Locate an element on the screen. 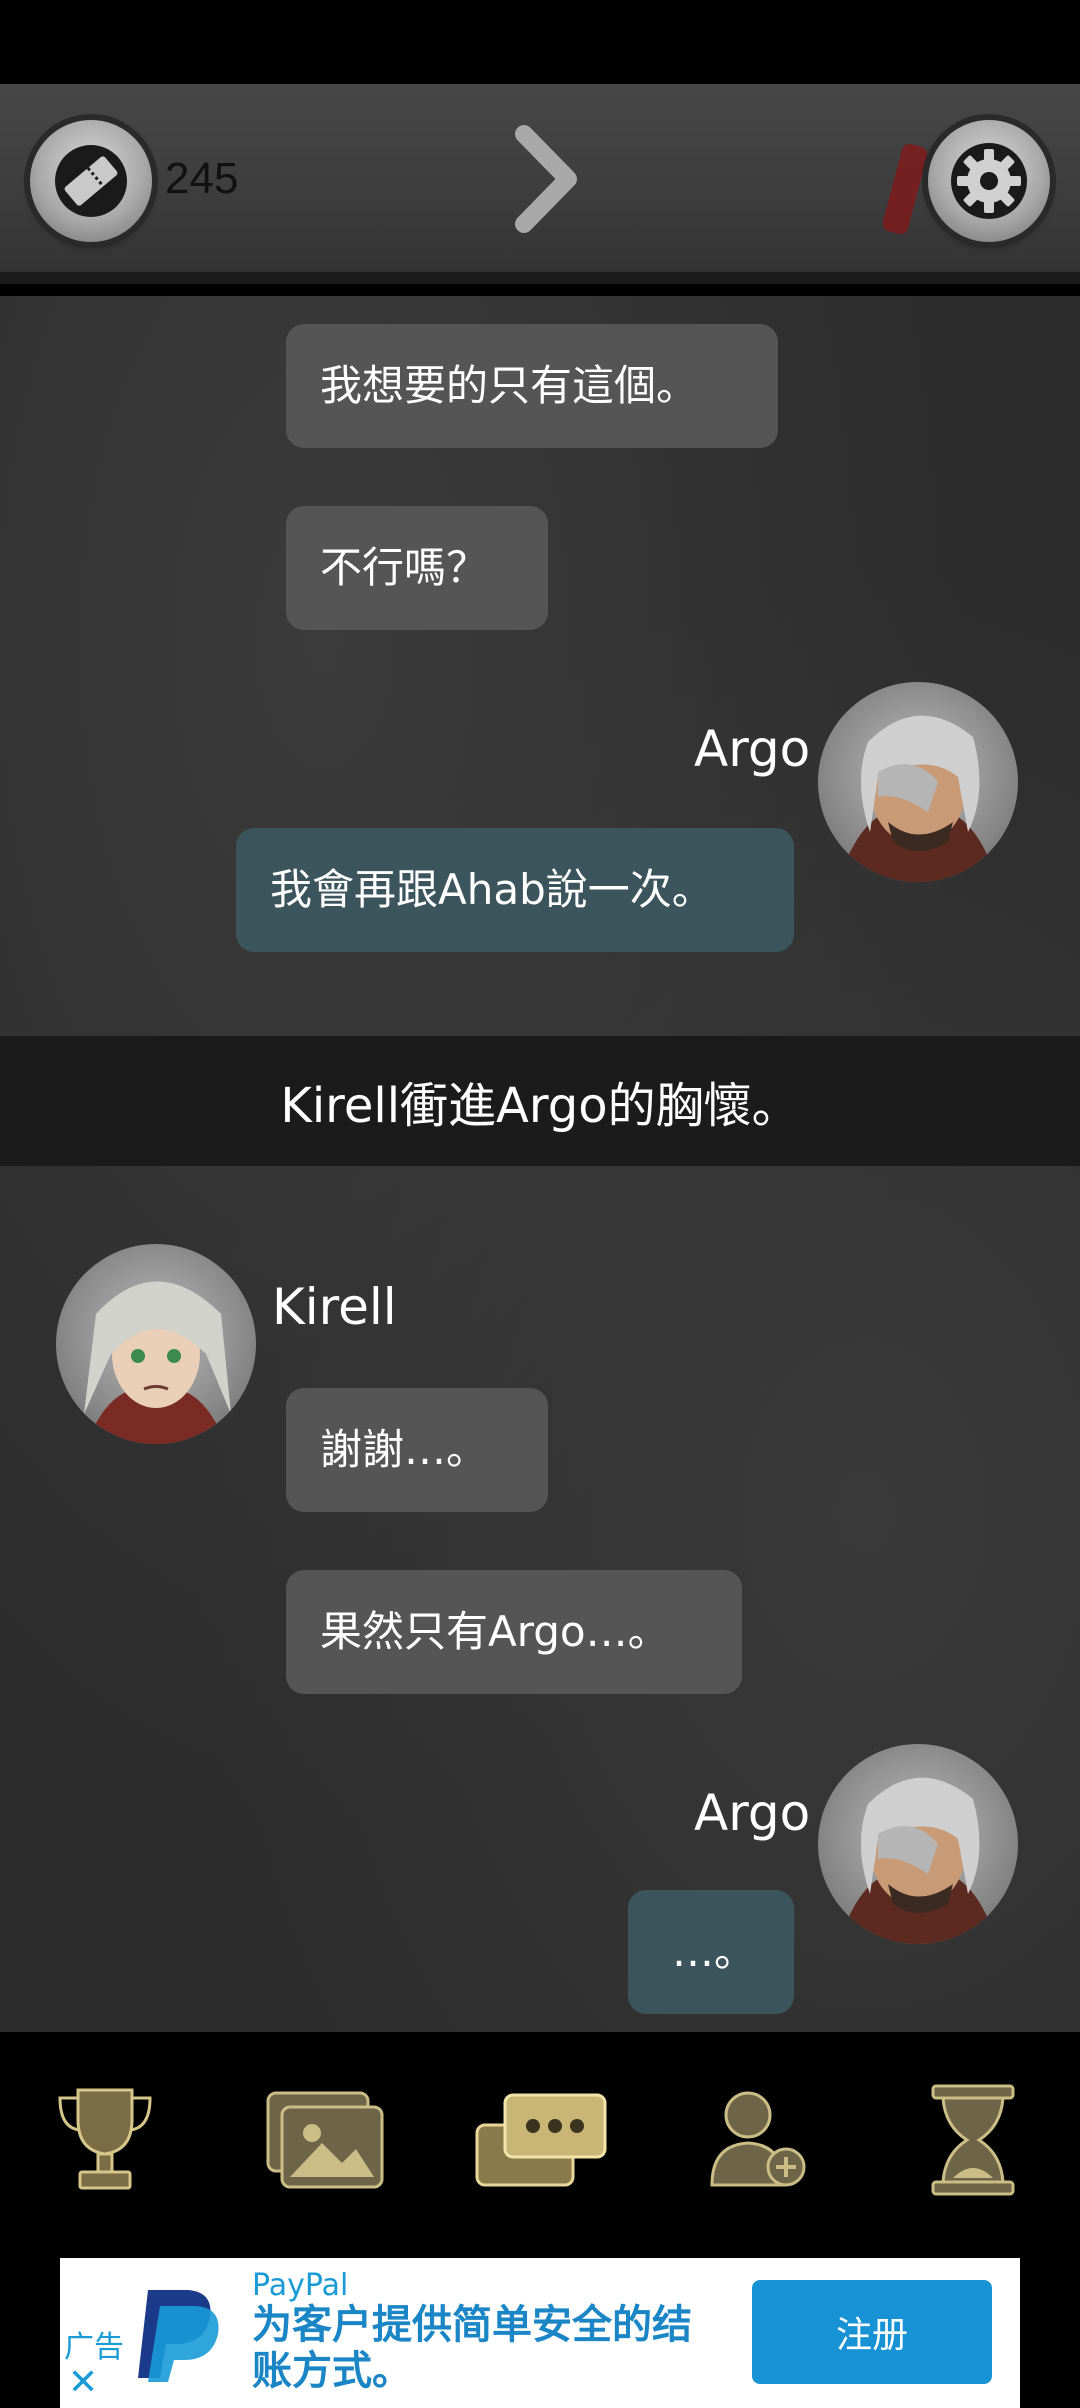 This screenshot has height=2408, width=1080. narration-banner: Kirell衝進Argo的胸懷。 is located at coordinates (540, 1101).